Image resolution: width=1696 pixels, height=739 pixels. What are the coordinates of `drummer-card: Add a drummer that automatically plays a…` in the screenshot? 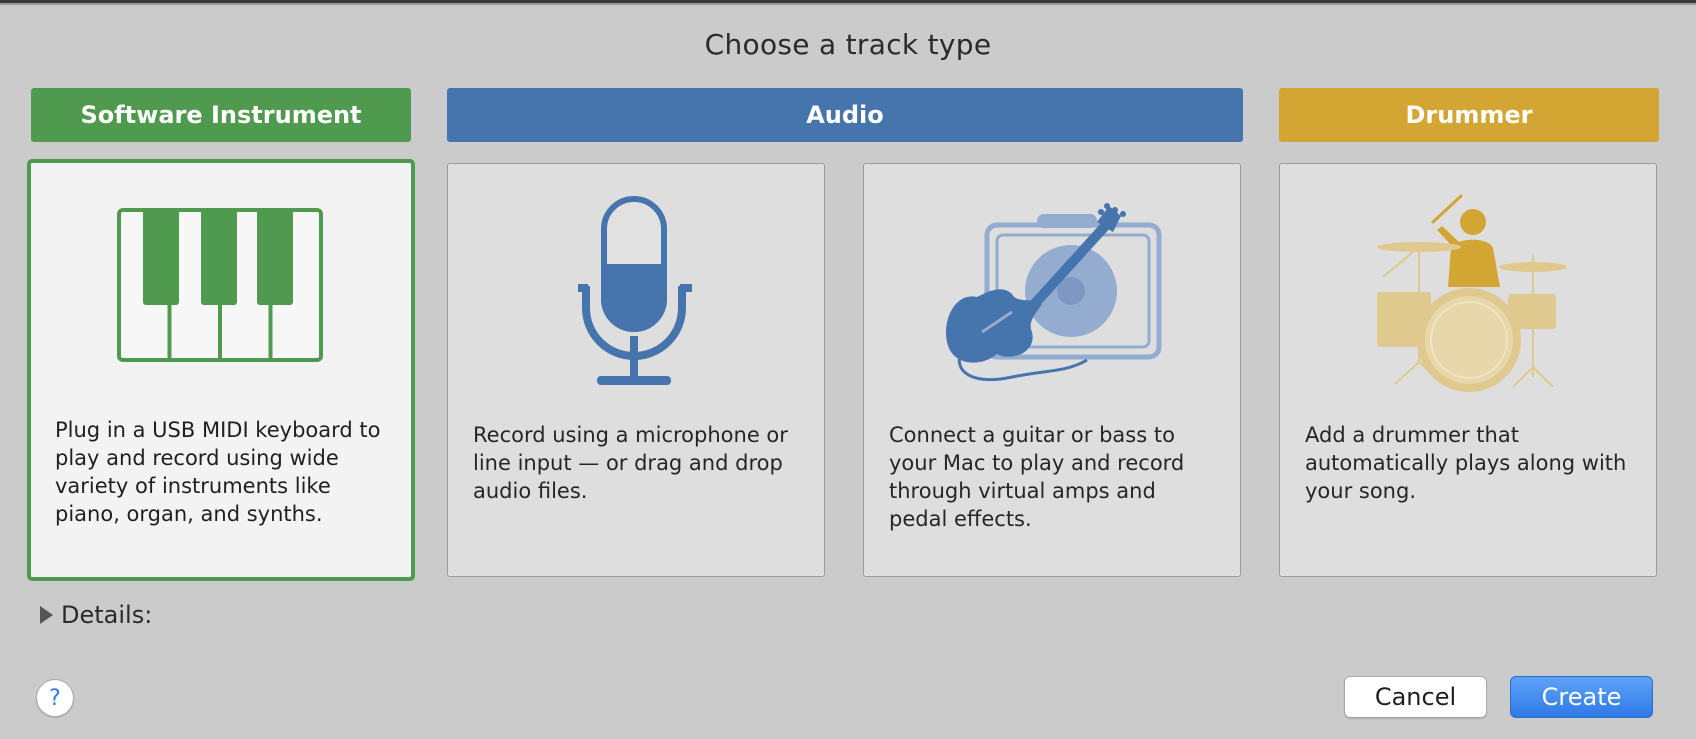 It's located at (1468, 370).